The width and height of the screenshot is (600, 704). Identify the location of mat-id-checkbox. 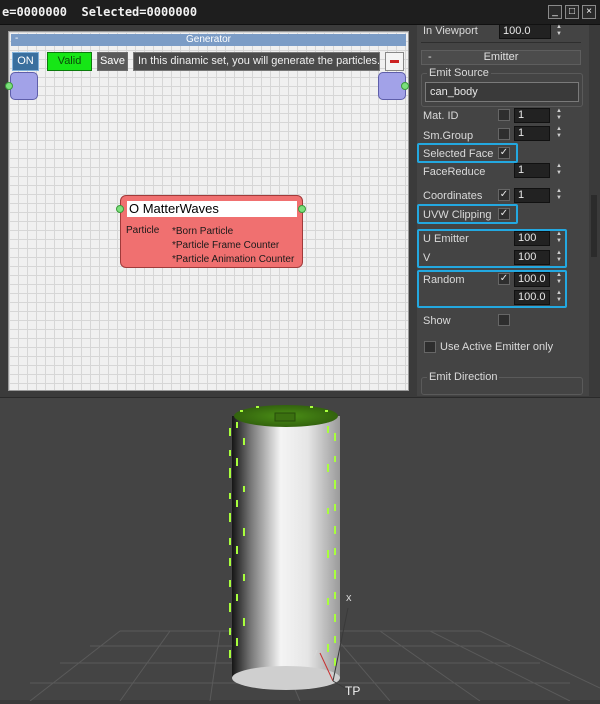
(504, 115).